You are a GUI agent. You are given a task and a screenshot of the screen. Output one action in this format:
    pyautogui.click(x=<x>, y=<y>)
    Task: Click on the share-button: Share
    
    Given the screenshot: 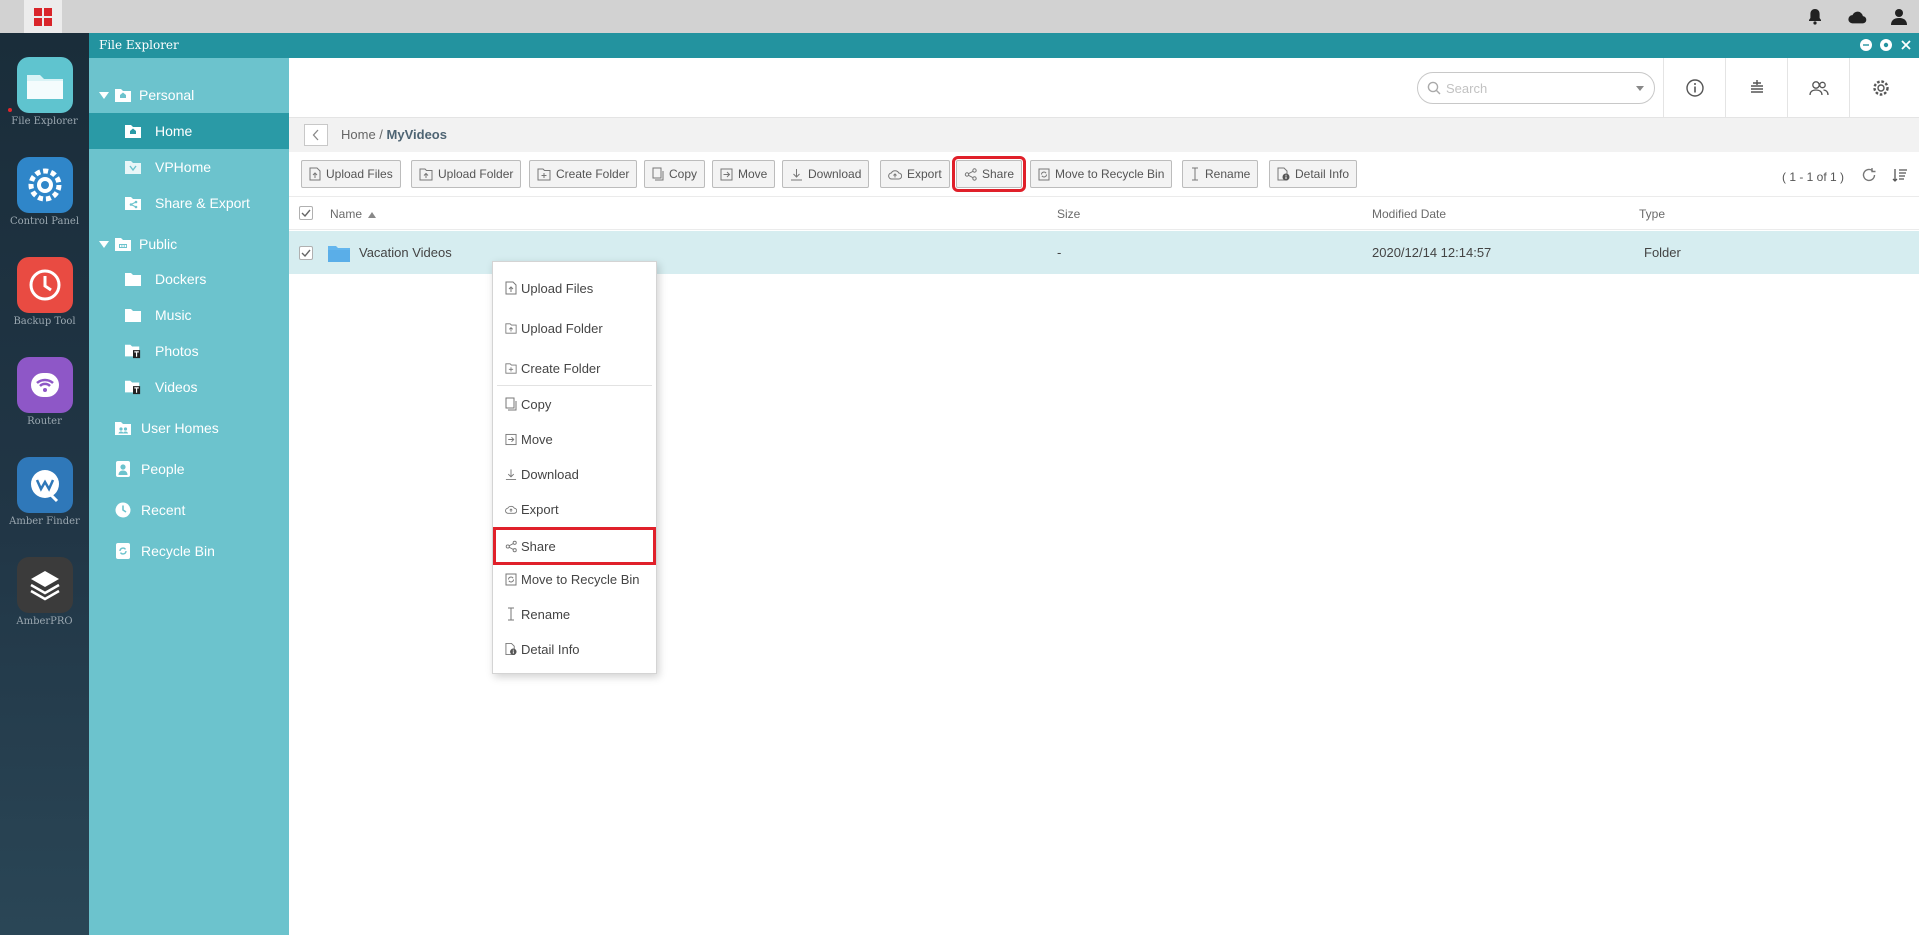 What is the action you would take?
    pyautogui.click(x=989, y=174)
    